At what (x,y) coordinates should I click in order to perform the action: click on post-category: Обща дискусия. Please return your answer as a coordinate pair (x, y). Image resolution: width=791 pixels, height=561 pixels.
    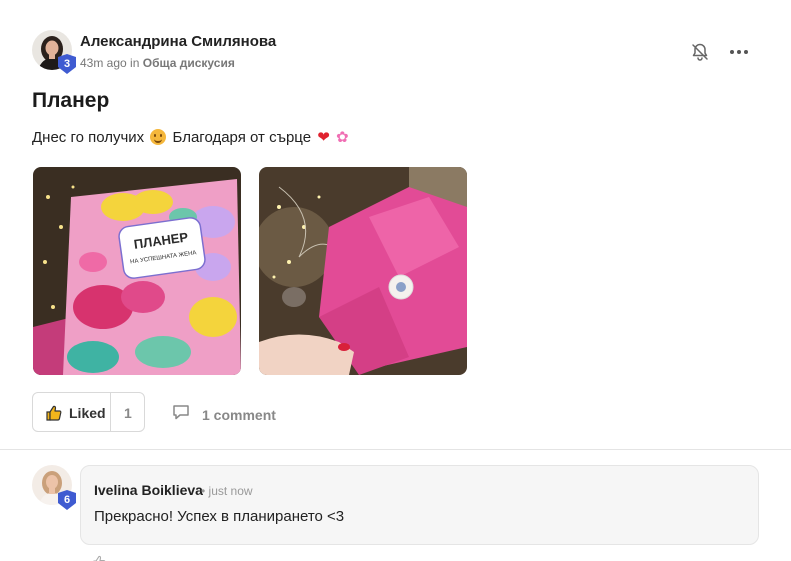
    Looking at the image, I should click on (189, 63).